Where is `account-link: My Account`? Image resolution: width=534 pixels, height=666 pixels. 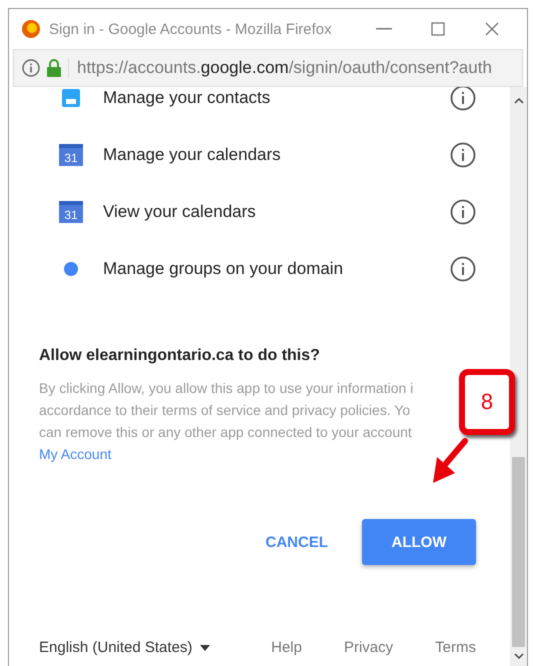 account-link: My Account is located at coordinates (75, 454).